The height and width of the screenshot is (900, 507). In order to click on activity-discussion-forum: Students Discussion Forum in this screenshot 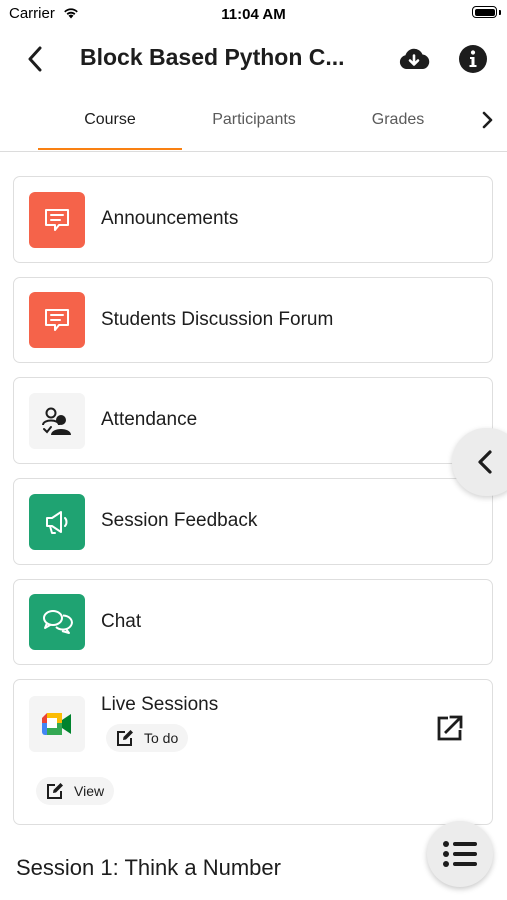, I will do `click(253, 320)`.